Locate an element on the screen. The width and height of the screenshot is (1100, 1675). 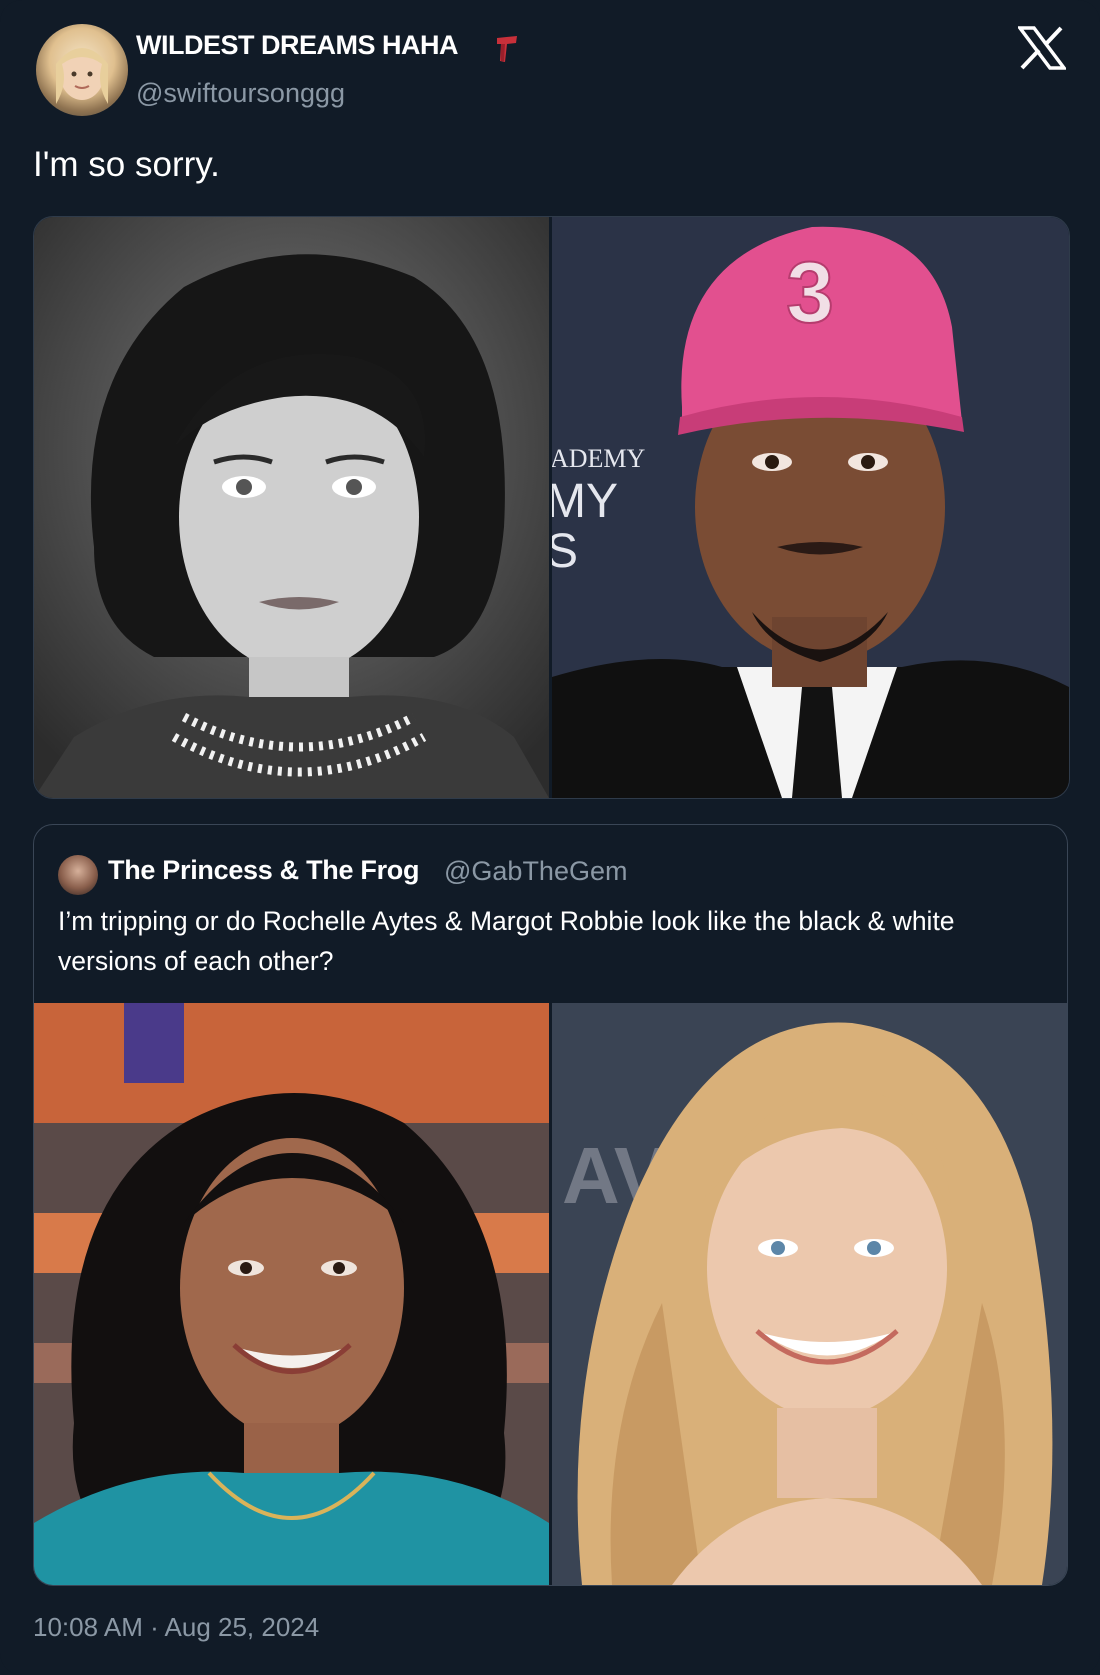
author-handle: @swiftoursonggg is located at coordinates (240, 93).